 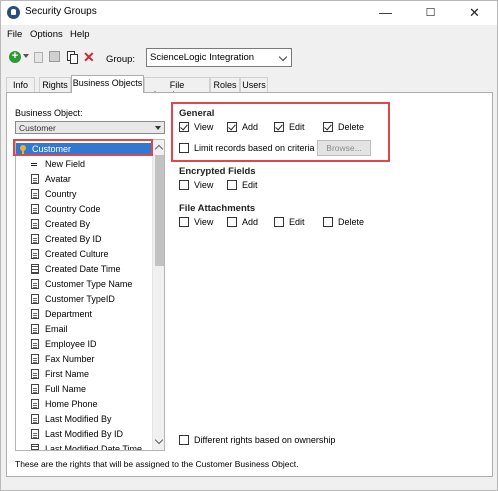 I want to click on tree-item-label: Department, so click(x=69, y=314).